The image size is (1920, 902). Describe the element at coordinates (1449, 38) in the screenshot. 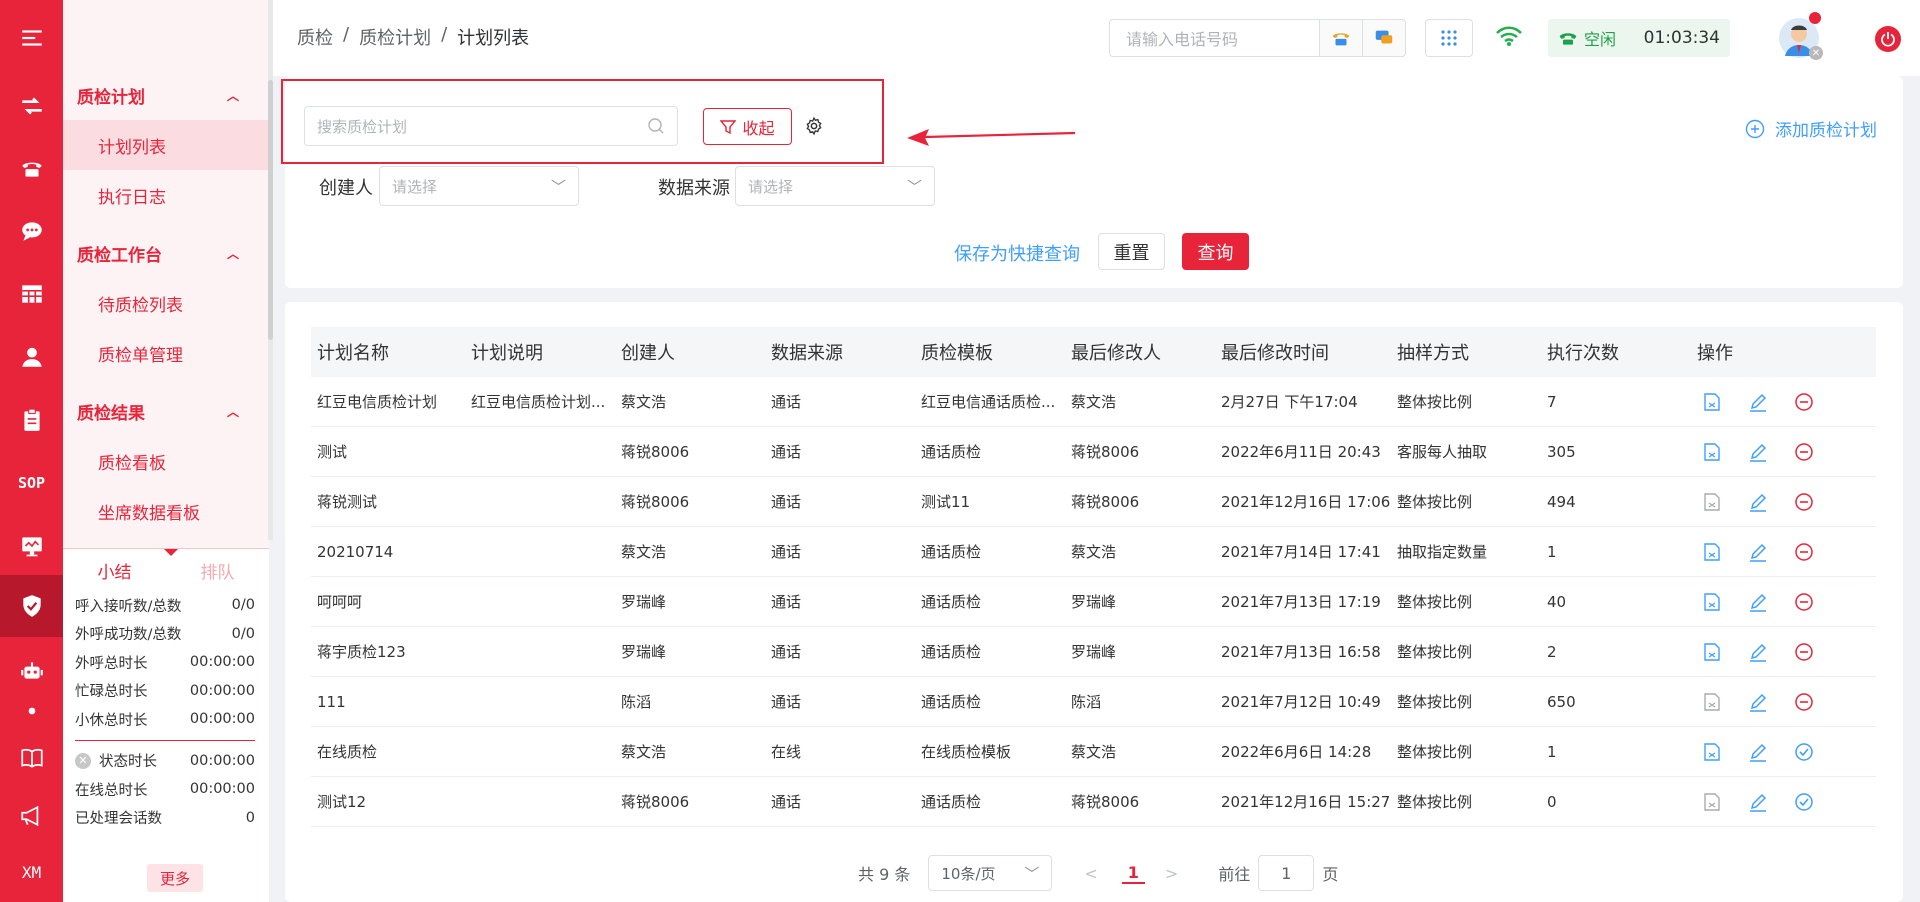

I see `apps-grid-button` at that location.